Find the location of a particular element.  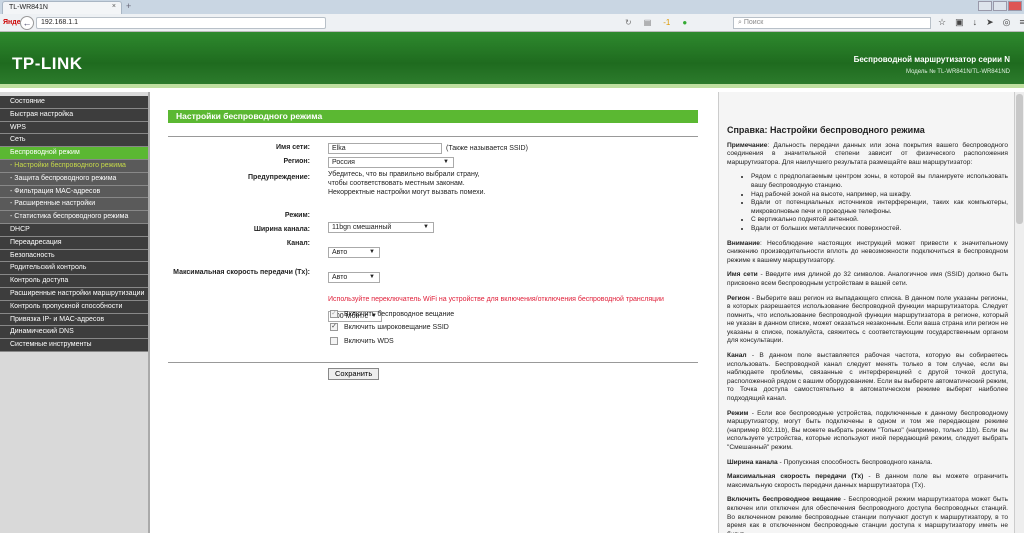

region-value: Россия is located at coordinates (343, 162).